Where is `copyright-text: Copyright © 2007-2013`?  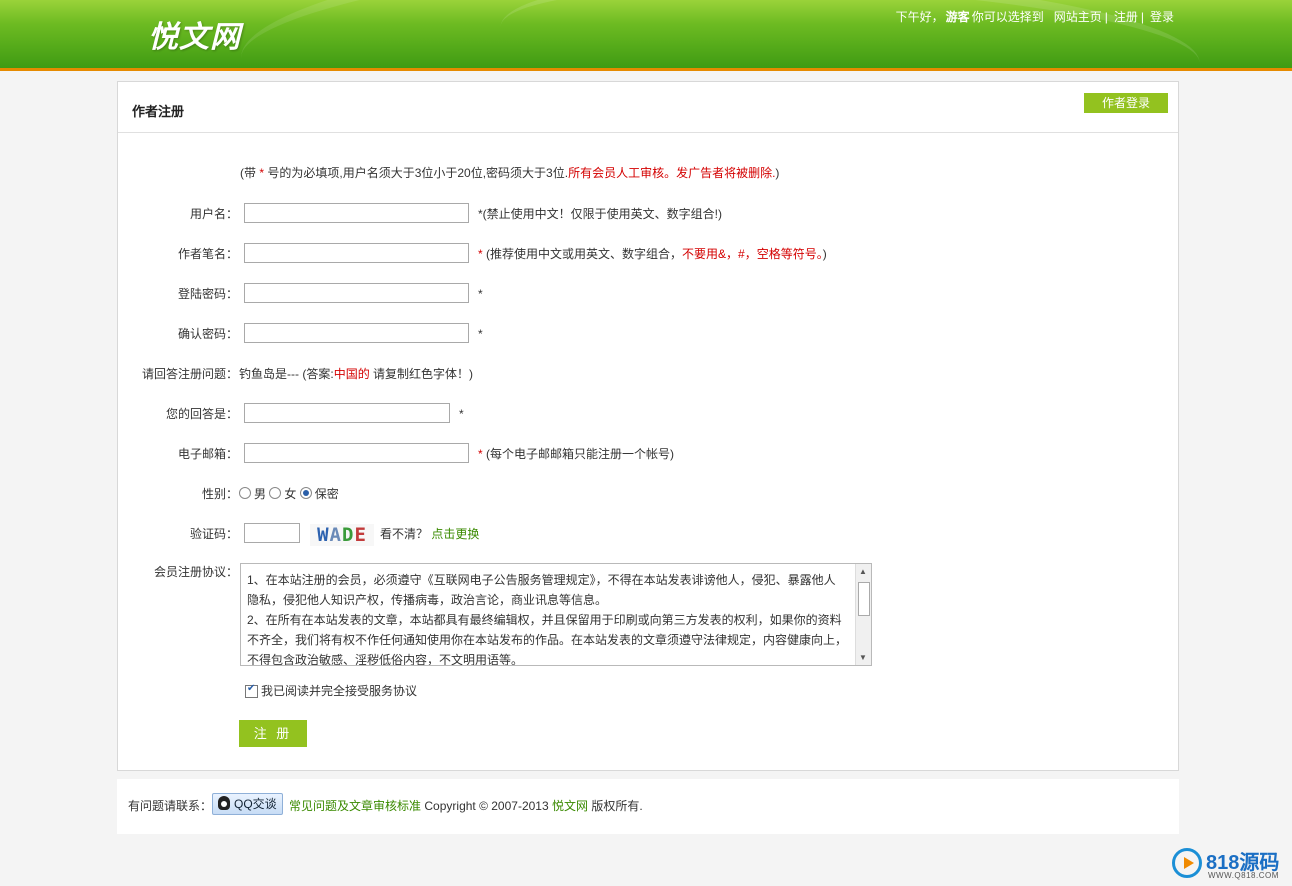 copyright-text: Copyright © 2007-2013 is located at coordinates (486, 806).